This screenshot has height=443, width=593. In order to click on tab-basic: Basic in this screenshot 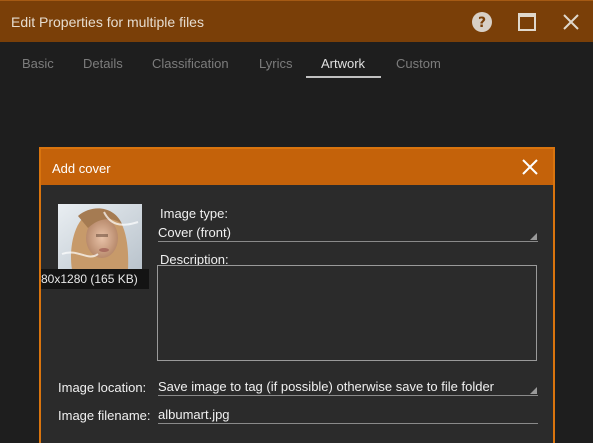, I will do `click(38, 63)`.